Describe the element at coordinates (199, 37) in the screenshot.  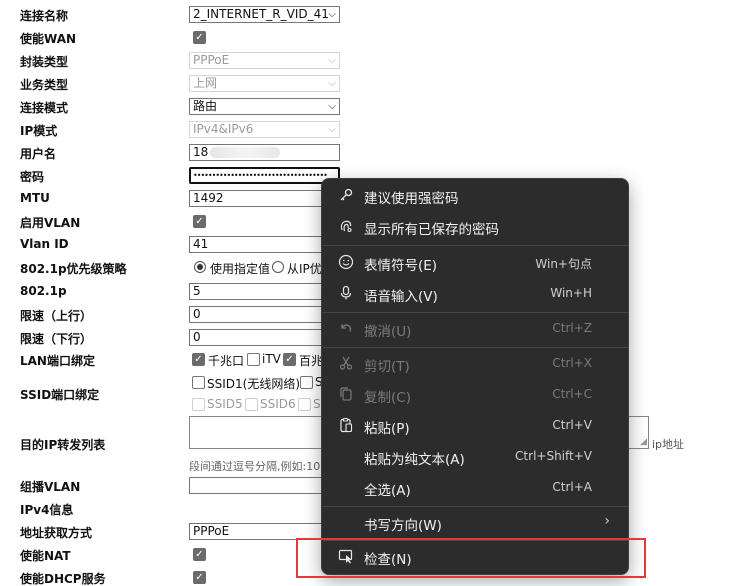
I see `enable-wan-checkbox: ✓` at that location.